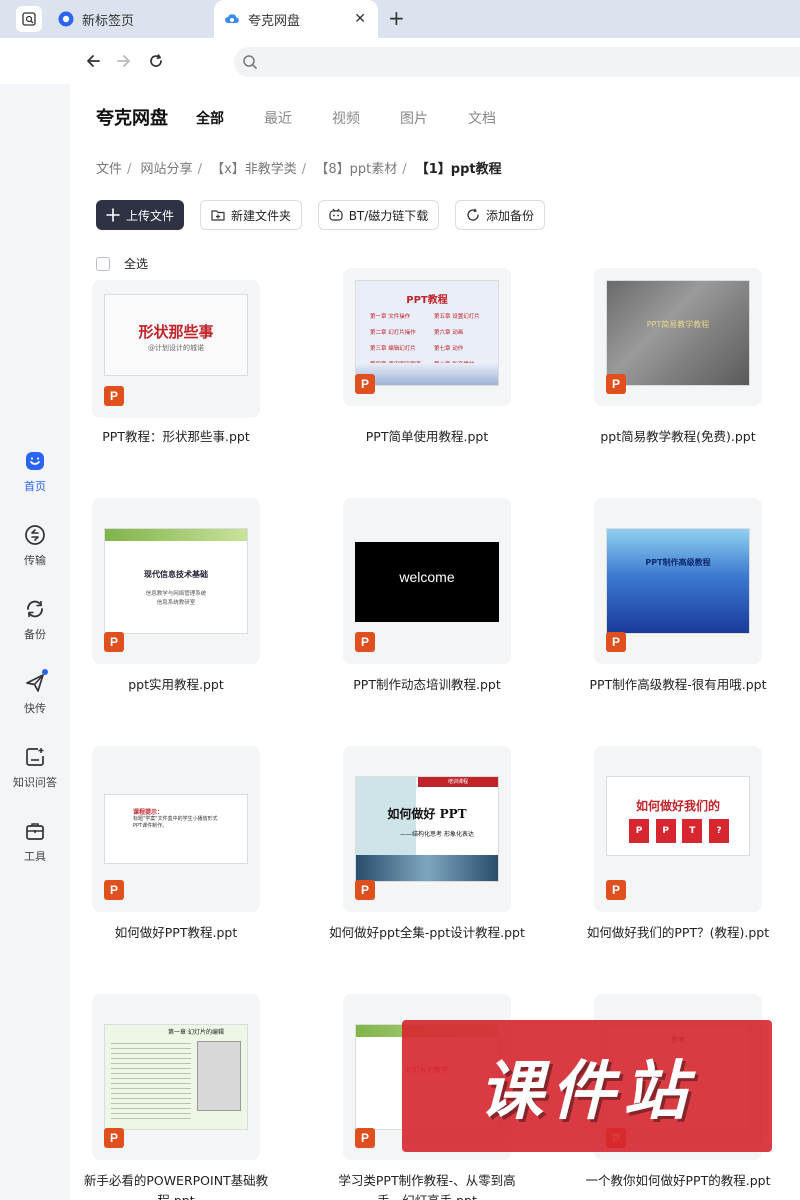 Image resolution: width=800 pixels, height=1200 pixels. Describe the element at coordinates (122, 263) in the screenshot. I see `select-all: 全选` at that location.